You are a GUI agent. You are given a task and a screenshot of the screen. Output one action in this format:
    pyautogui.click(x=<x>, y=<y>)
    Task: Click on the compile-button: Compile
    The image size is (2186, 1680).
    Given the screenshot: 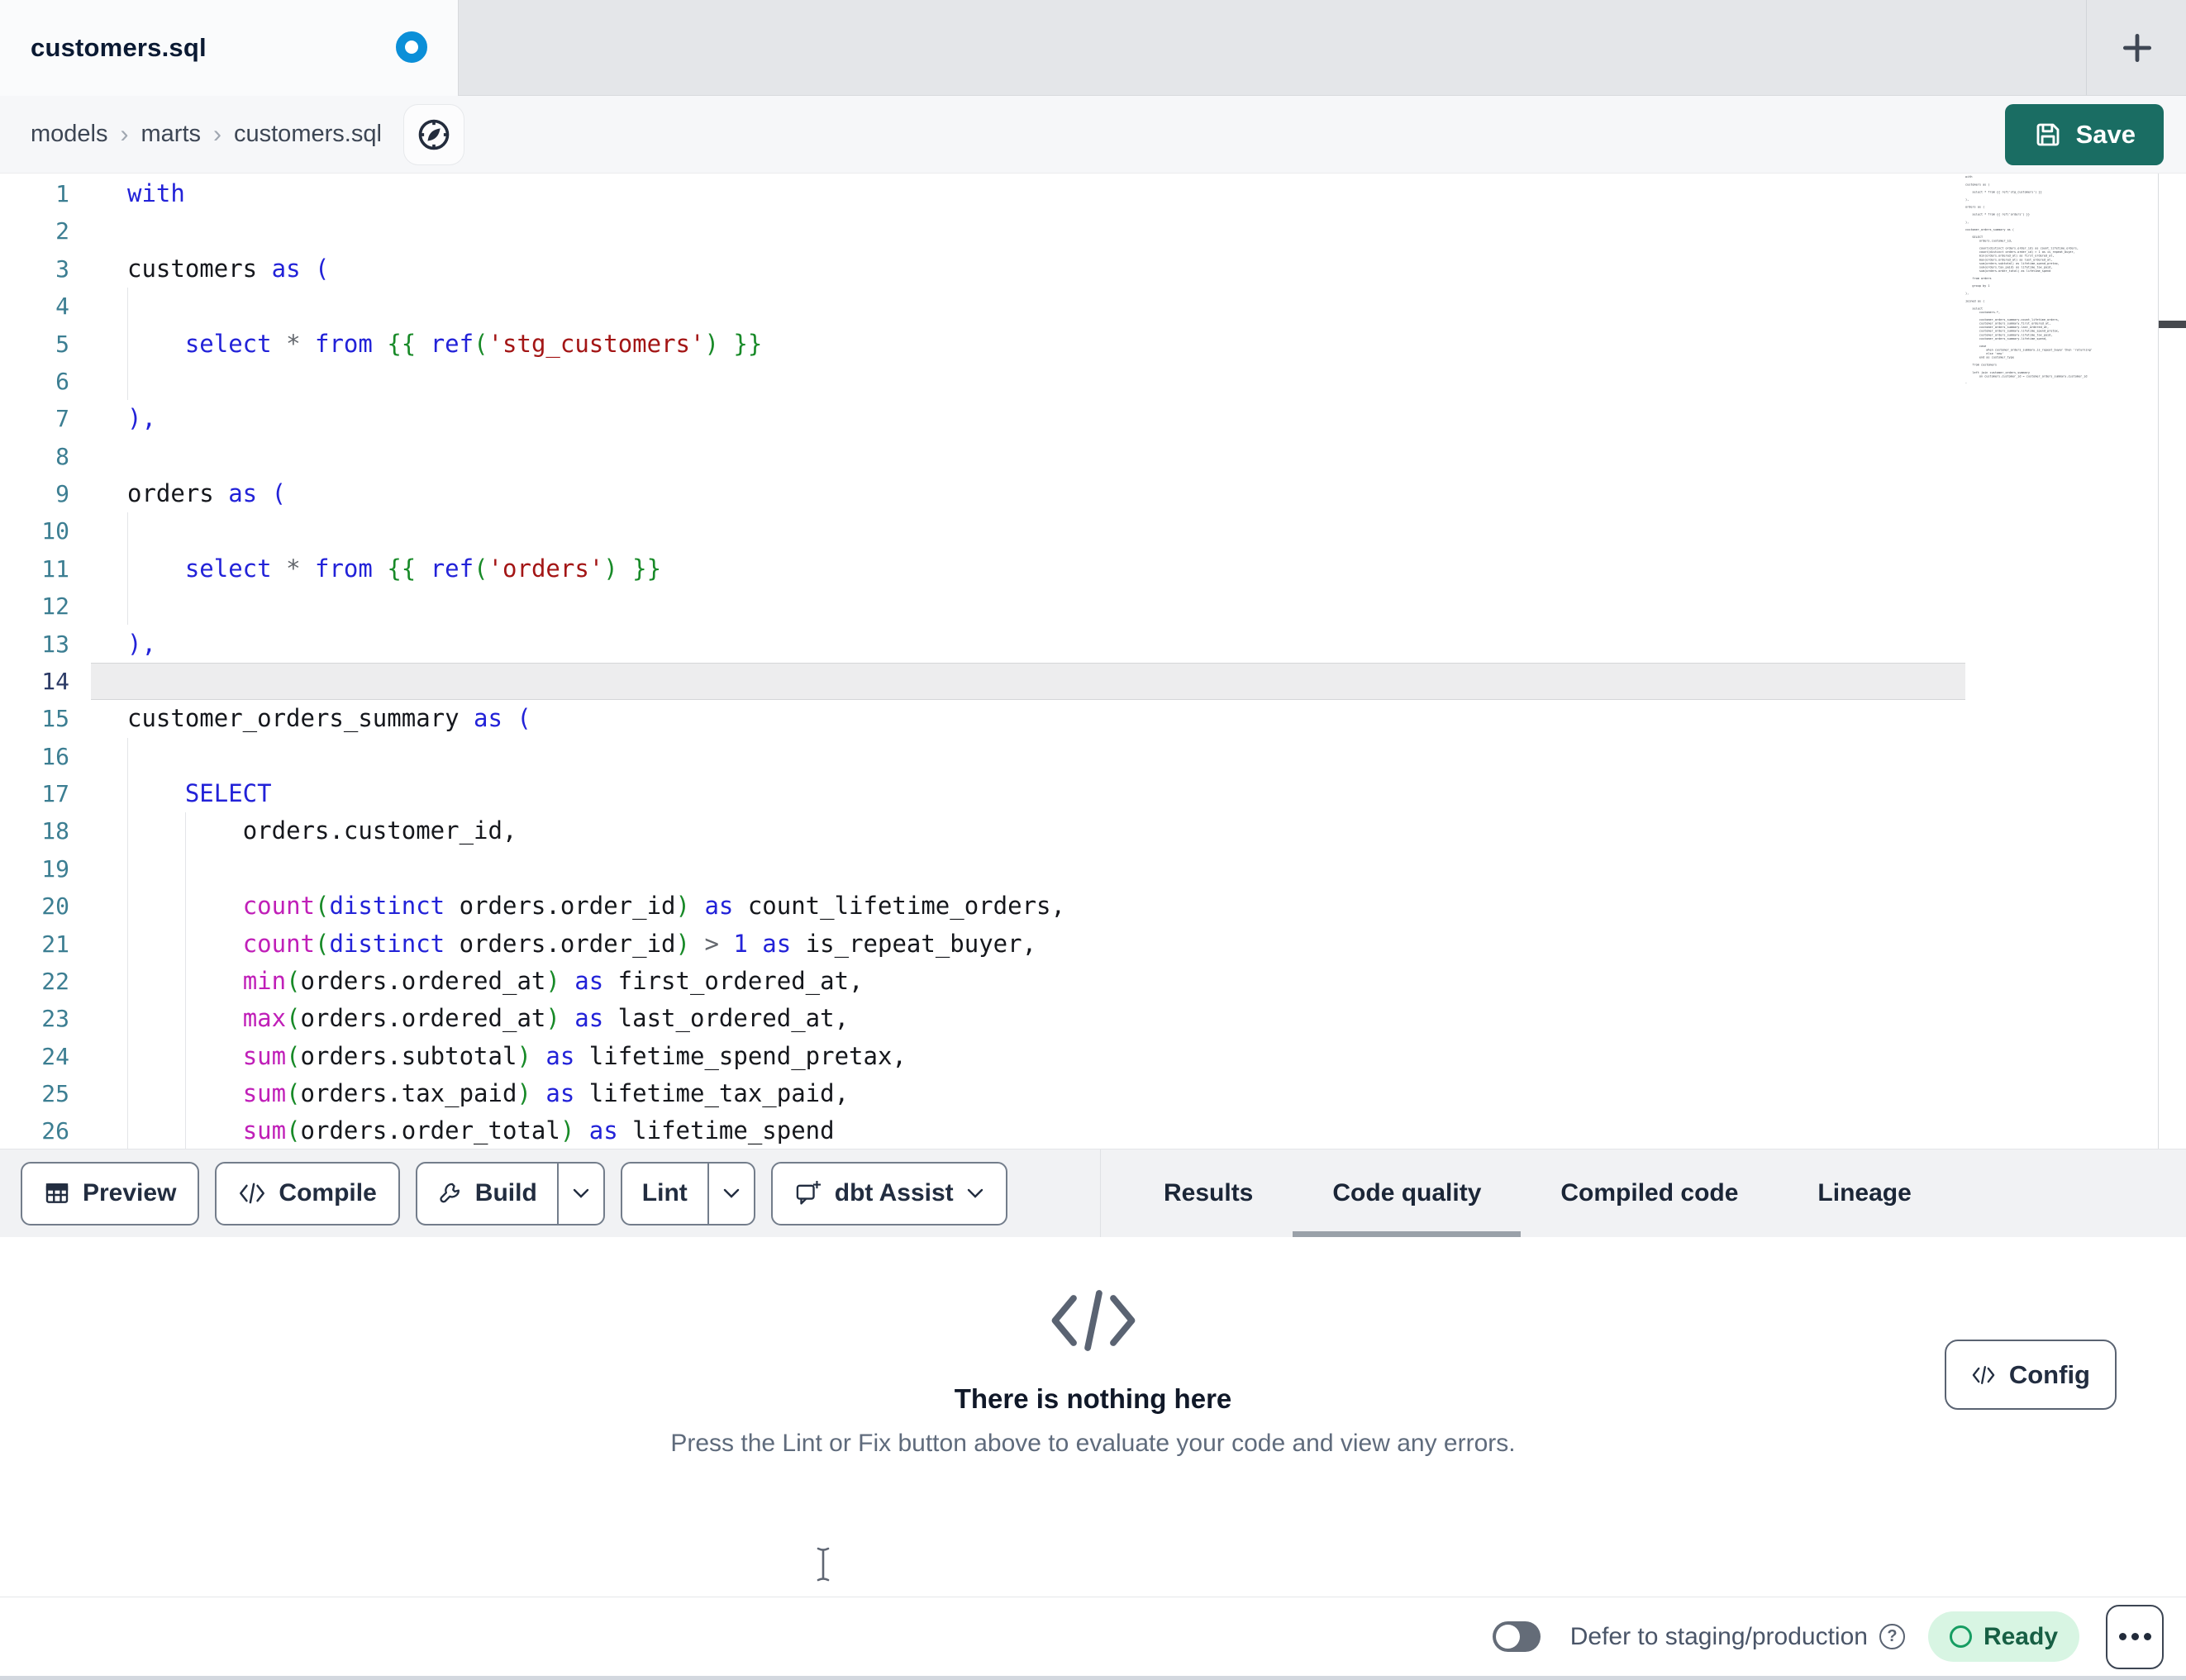 What is the action you would take?
    pyautogui.click(x=307, y=1193)
    